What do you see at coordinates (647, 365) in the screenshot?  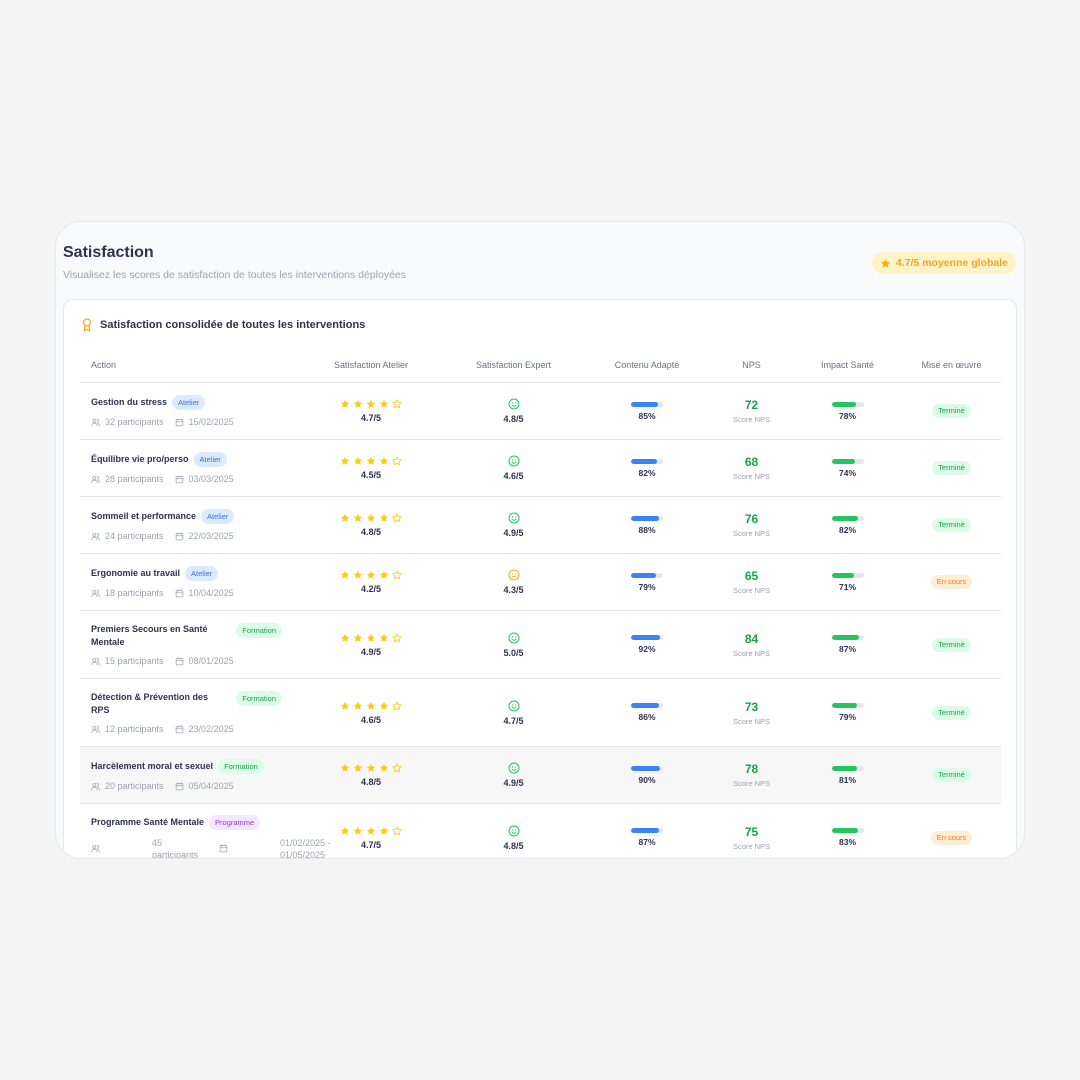 I see `column-header-content-fit: Contenu Adapté` at bounding box center [647, 365].